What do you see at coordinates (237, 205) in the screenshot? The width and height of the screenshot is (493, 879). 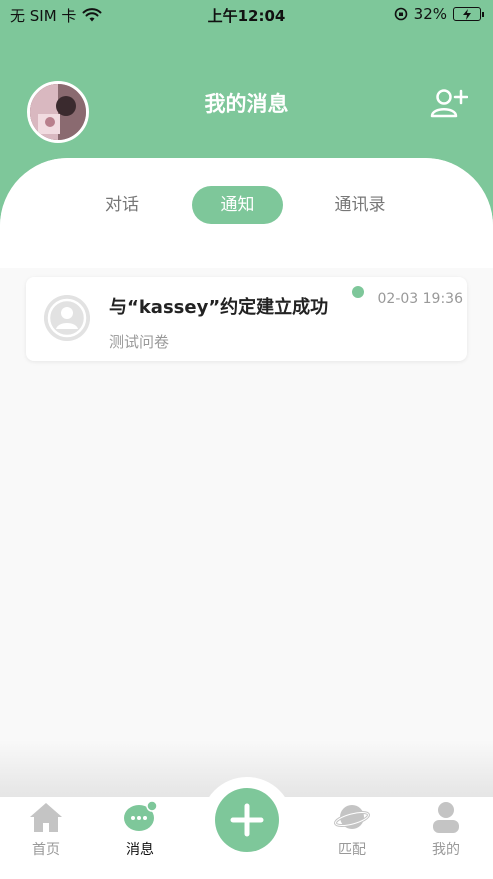 I see `tab-notifications: 通知` at bounding box center [237, 205].